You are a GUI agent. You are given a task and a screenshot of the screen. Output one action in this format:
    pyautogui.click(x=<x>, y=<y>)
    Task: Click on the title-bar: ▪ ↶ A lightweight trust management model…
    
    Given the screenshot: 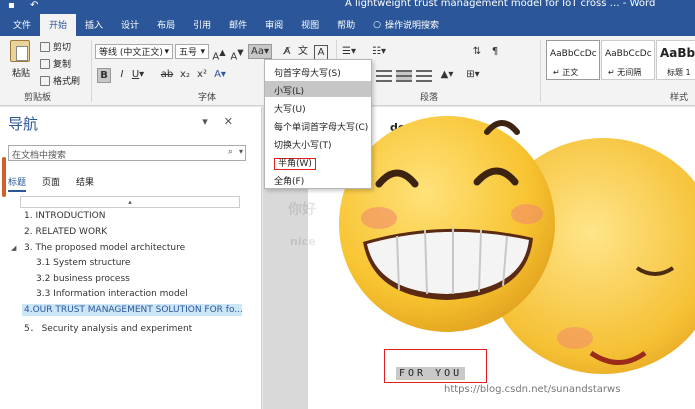 What is the action you would take?
    pyautogui.click(x=347, y=7)
    